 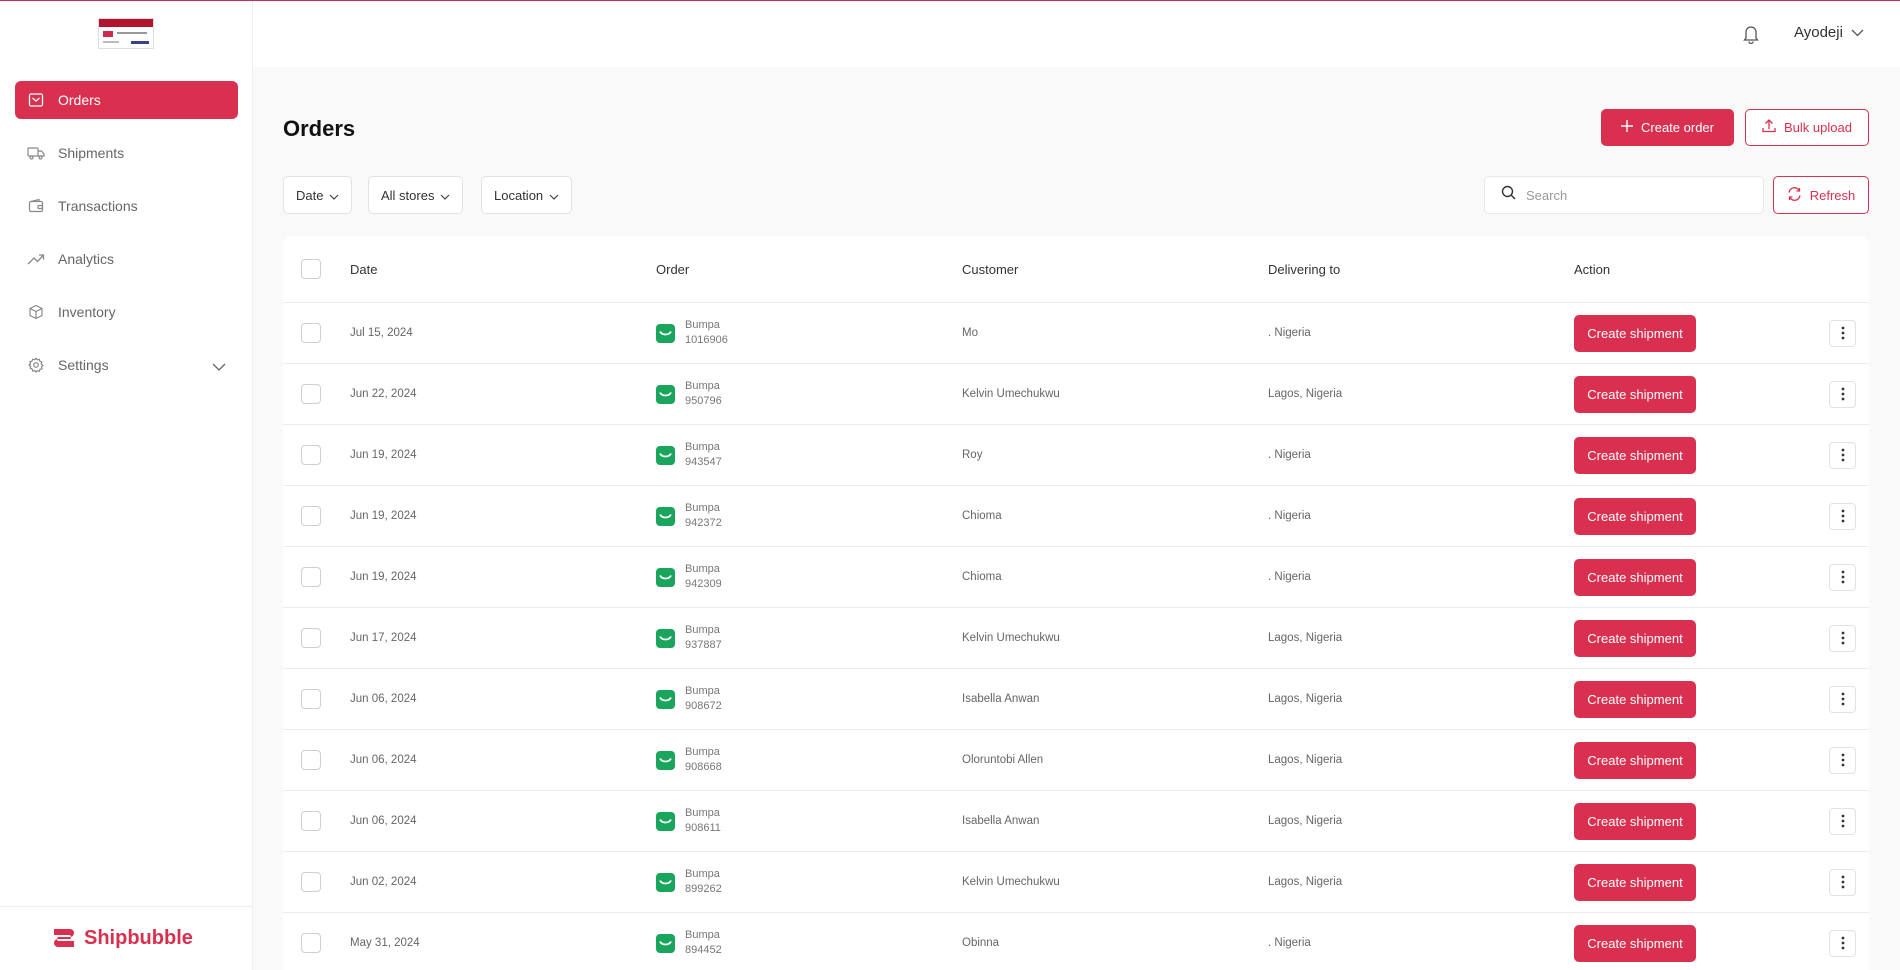 I want to click on row-date: May 31, 2024, so click(x=385, y=943).